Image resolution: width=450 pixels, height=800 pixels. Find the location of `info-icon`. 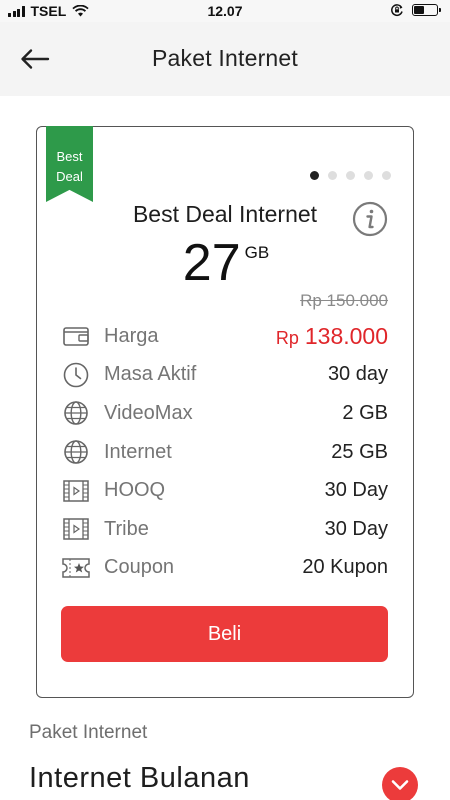

info-icon is located at coordinates (370, 219).